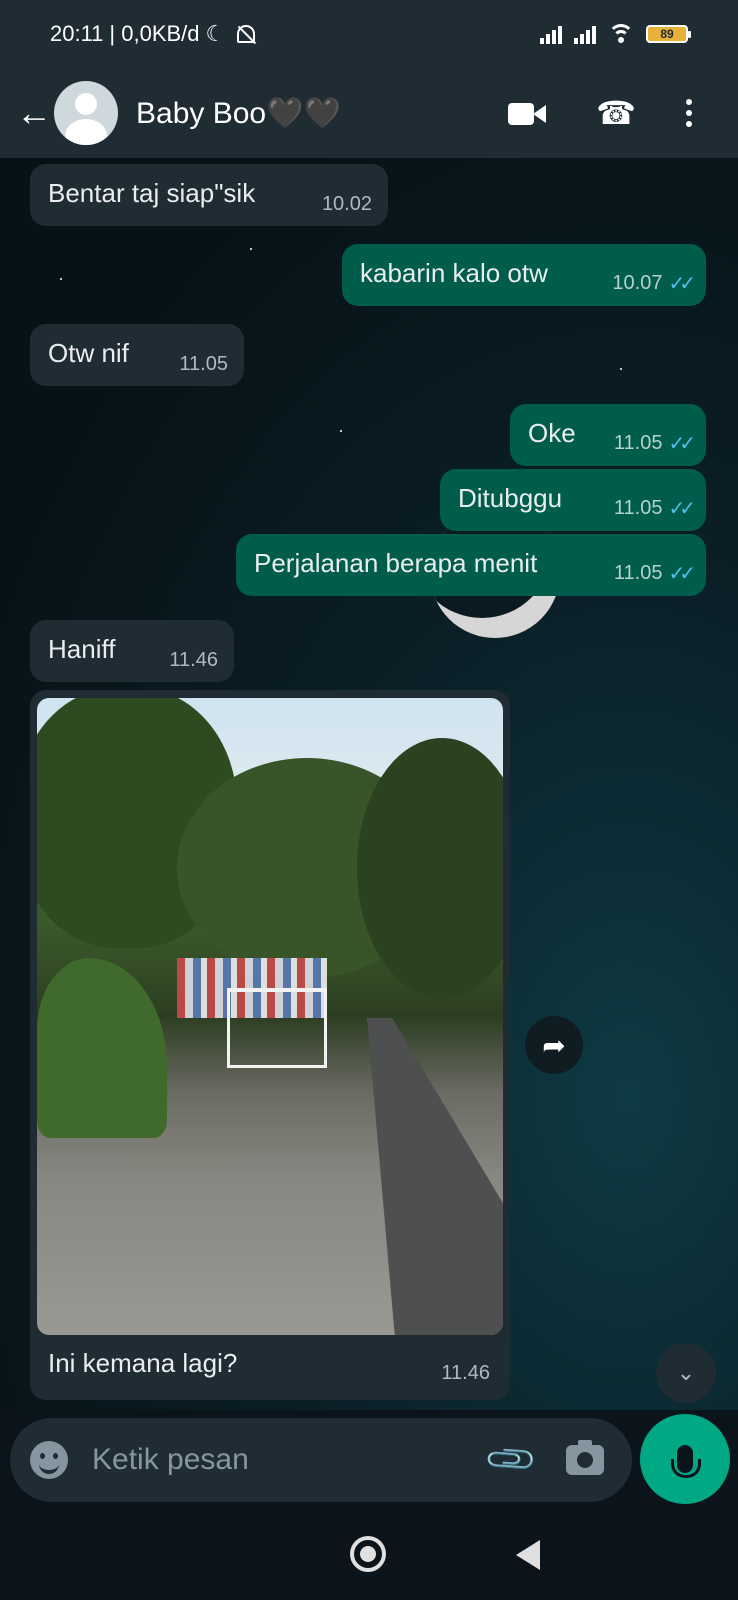 The height and width of the screenshot is (1600, 738). Describe the element at coordinates (585, 1457) in the screenshot. I see `camera-icon` at that location.